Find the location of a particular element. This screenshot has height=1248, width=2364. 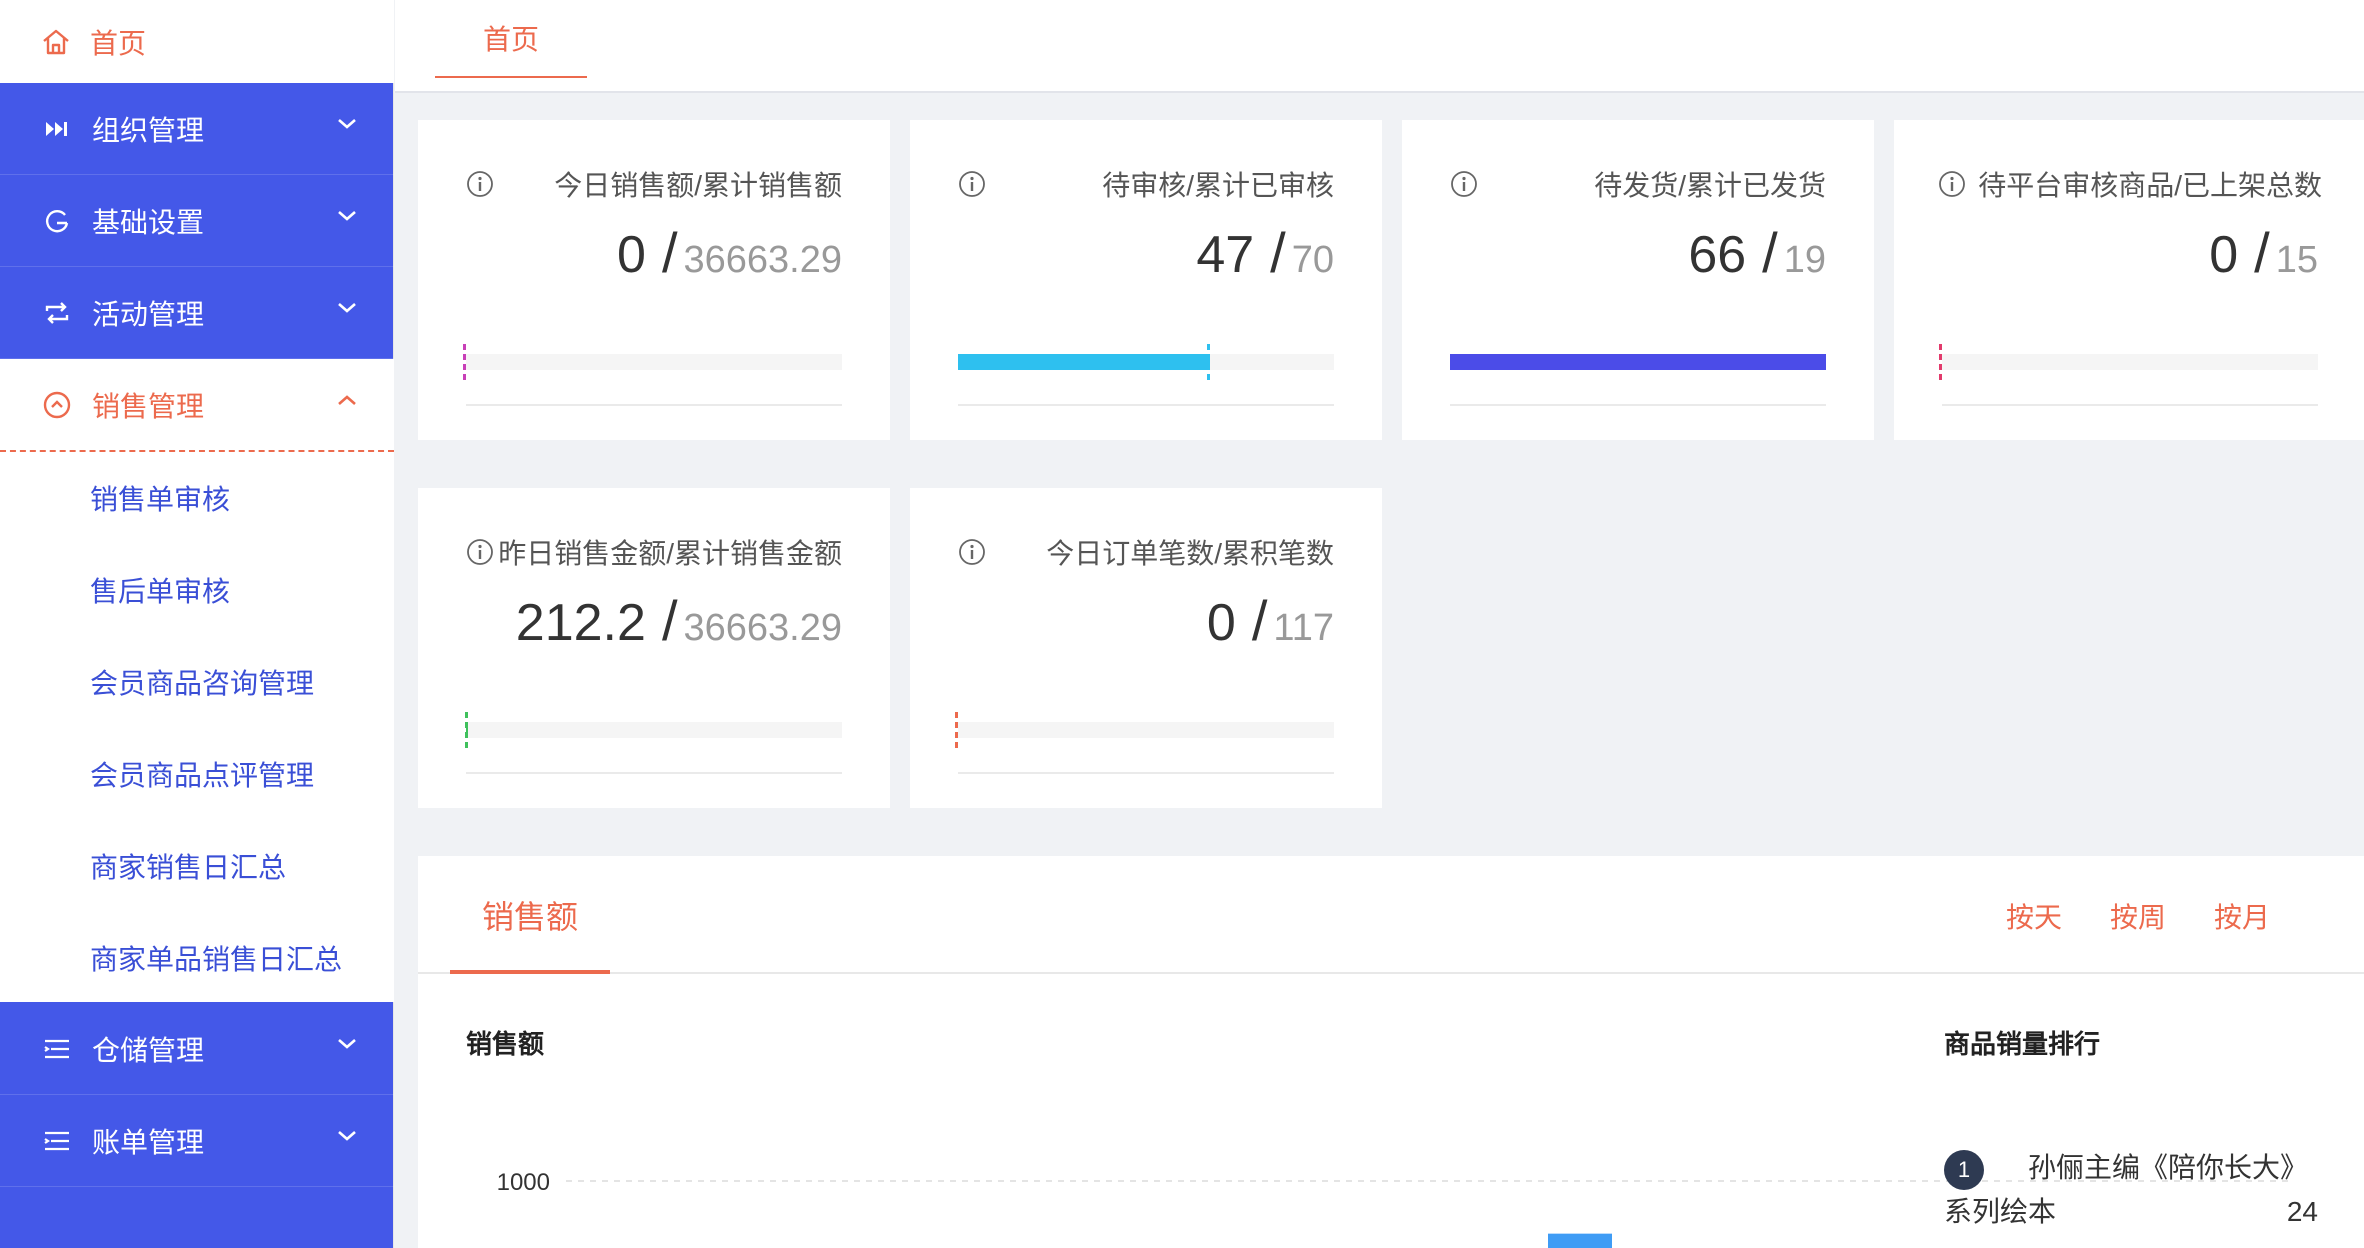

card-title: 待平台审核商品/已上架总数 is located at coordinates (2150, 185).